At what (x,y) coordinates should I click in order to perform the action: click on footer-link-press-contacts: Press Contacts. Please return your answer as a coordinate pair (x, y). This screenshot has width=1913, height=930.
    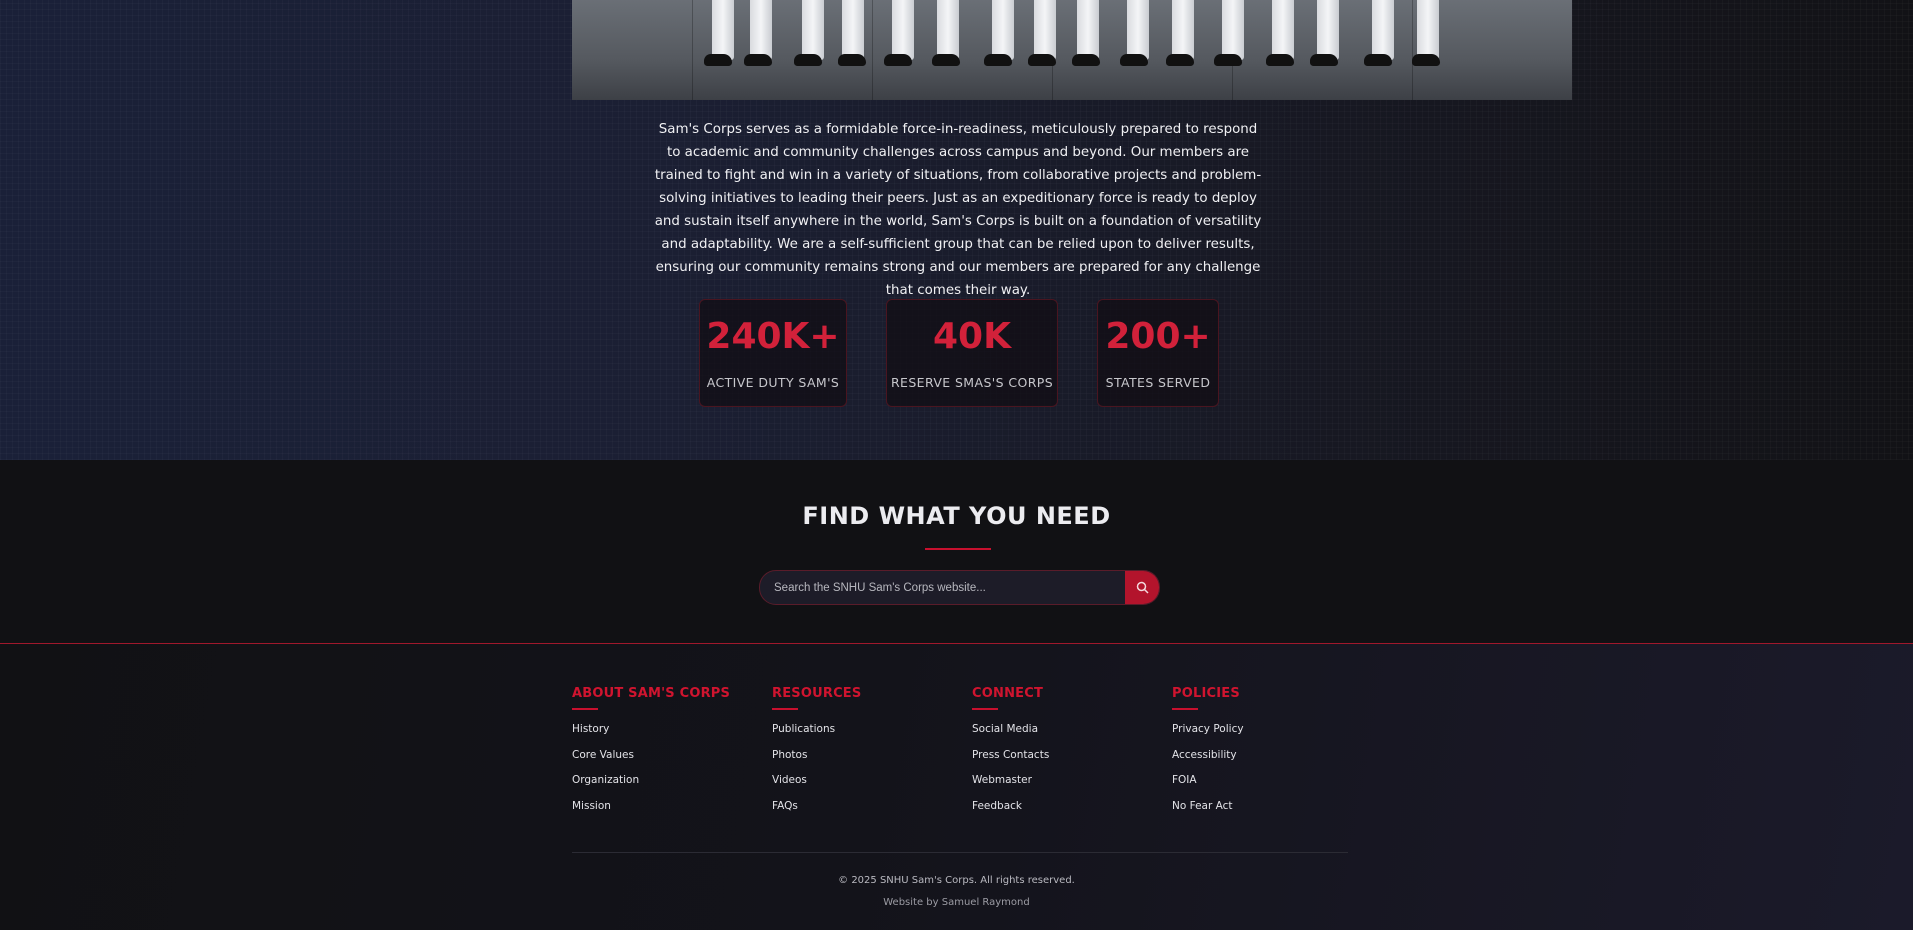
    Looking at the image, I should click on (1062, 761).